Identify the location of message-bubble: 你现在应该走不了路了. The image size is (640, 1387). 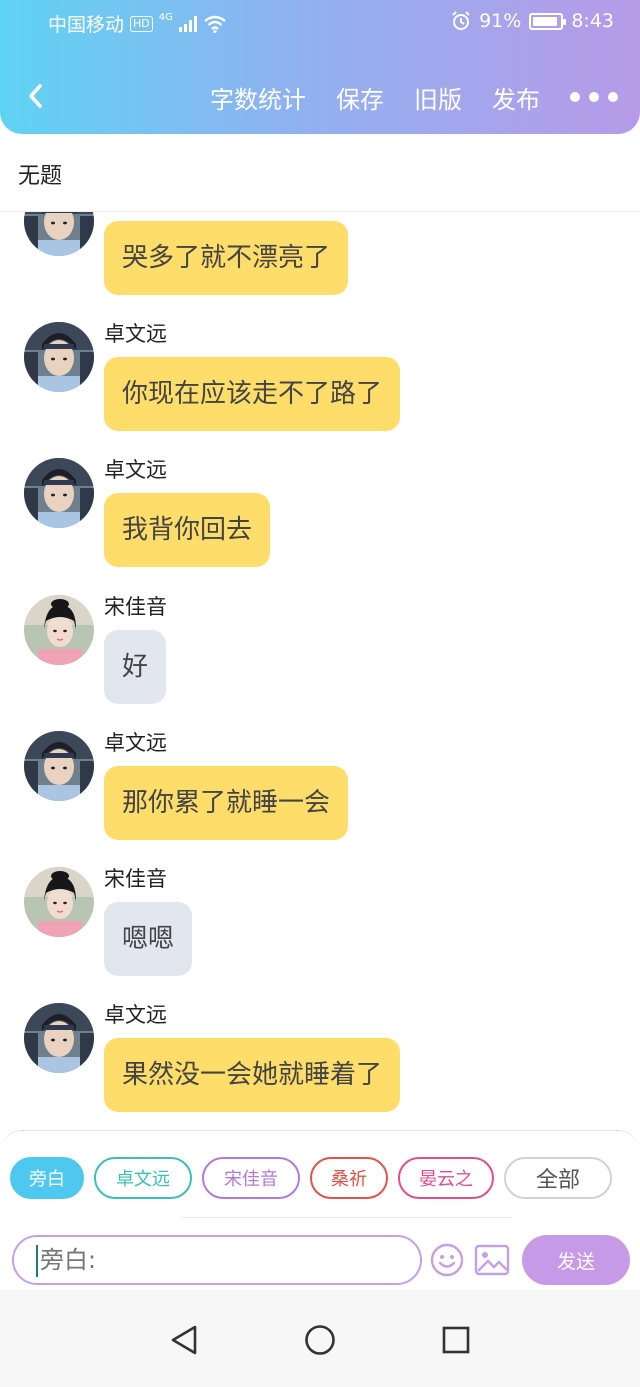
(252, 394).